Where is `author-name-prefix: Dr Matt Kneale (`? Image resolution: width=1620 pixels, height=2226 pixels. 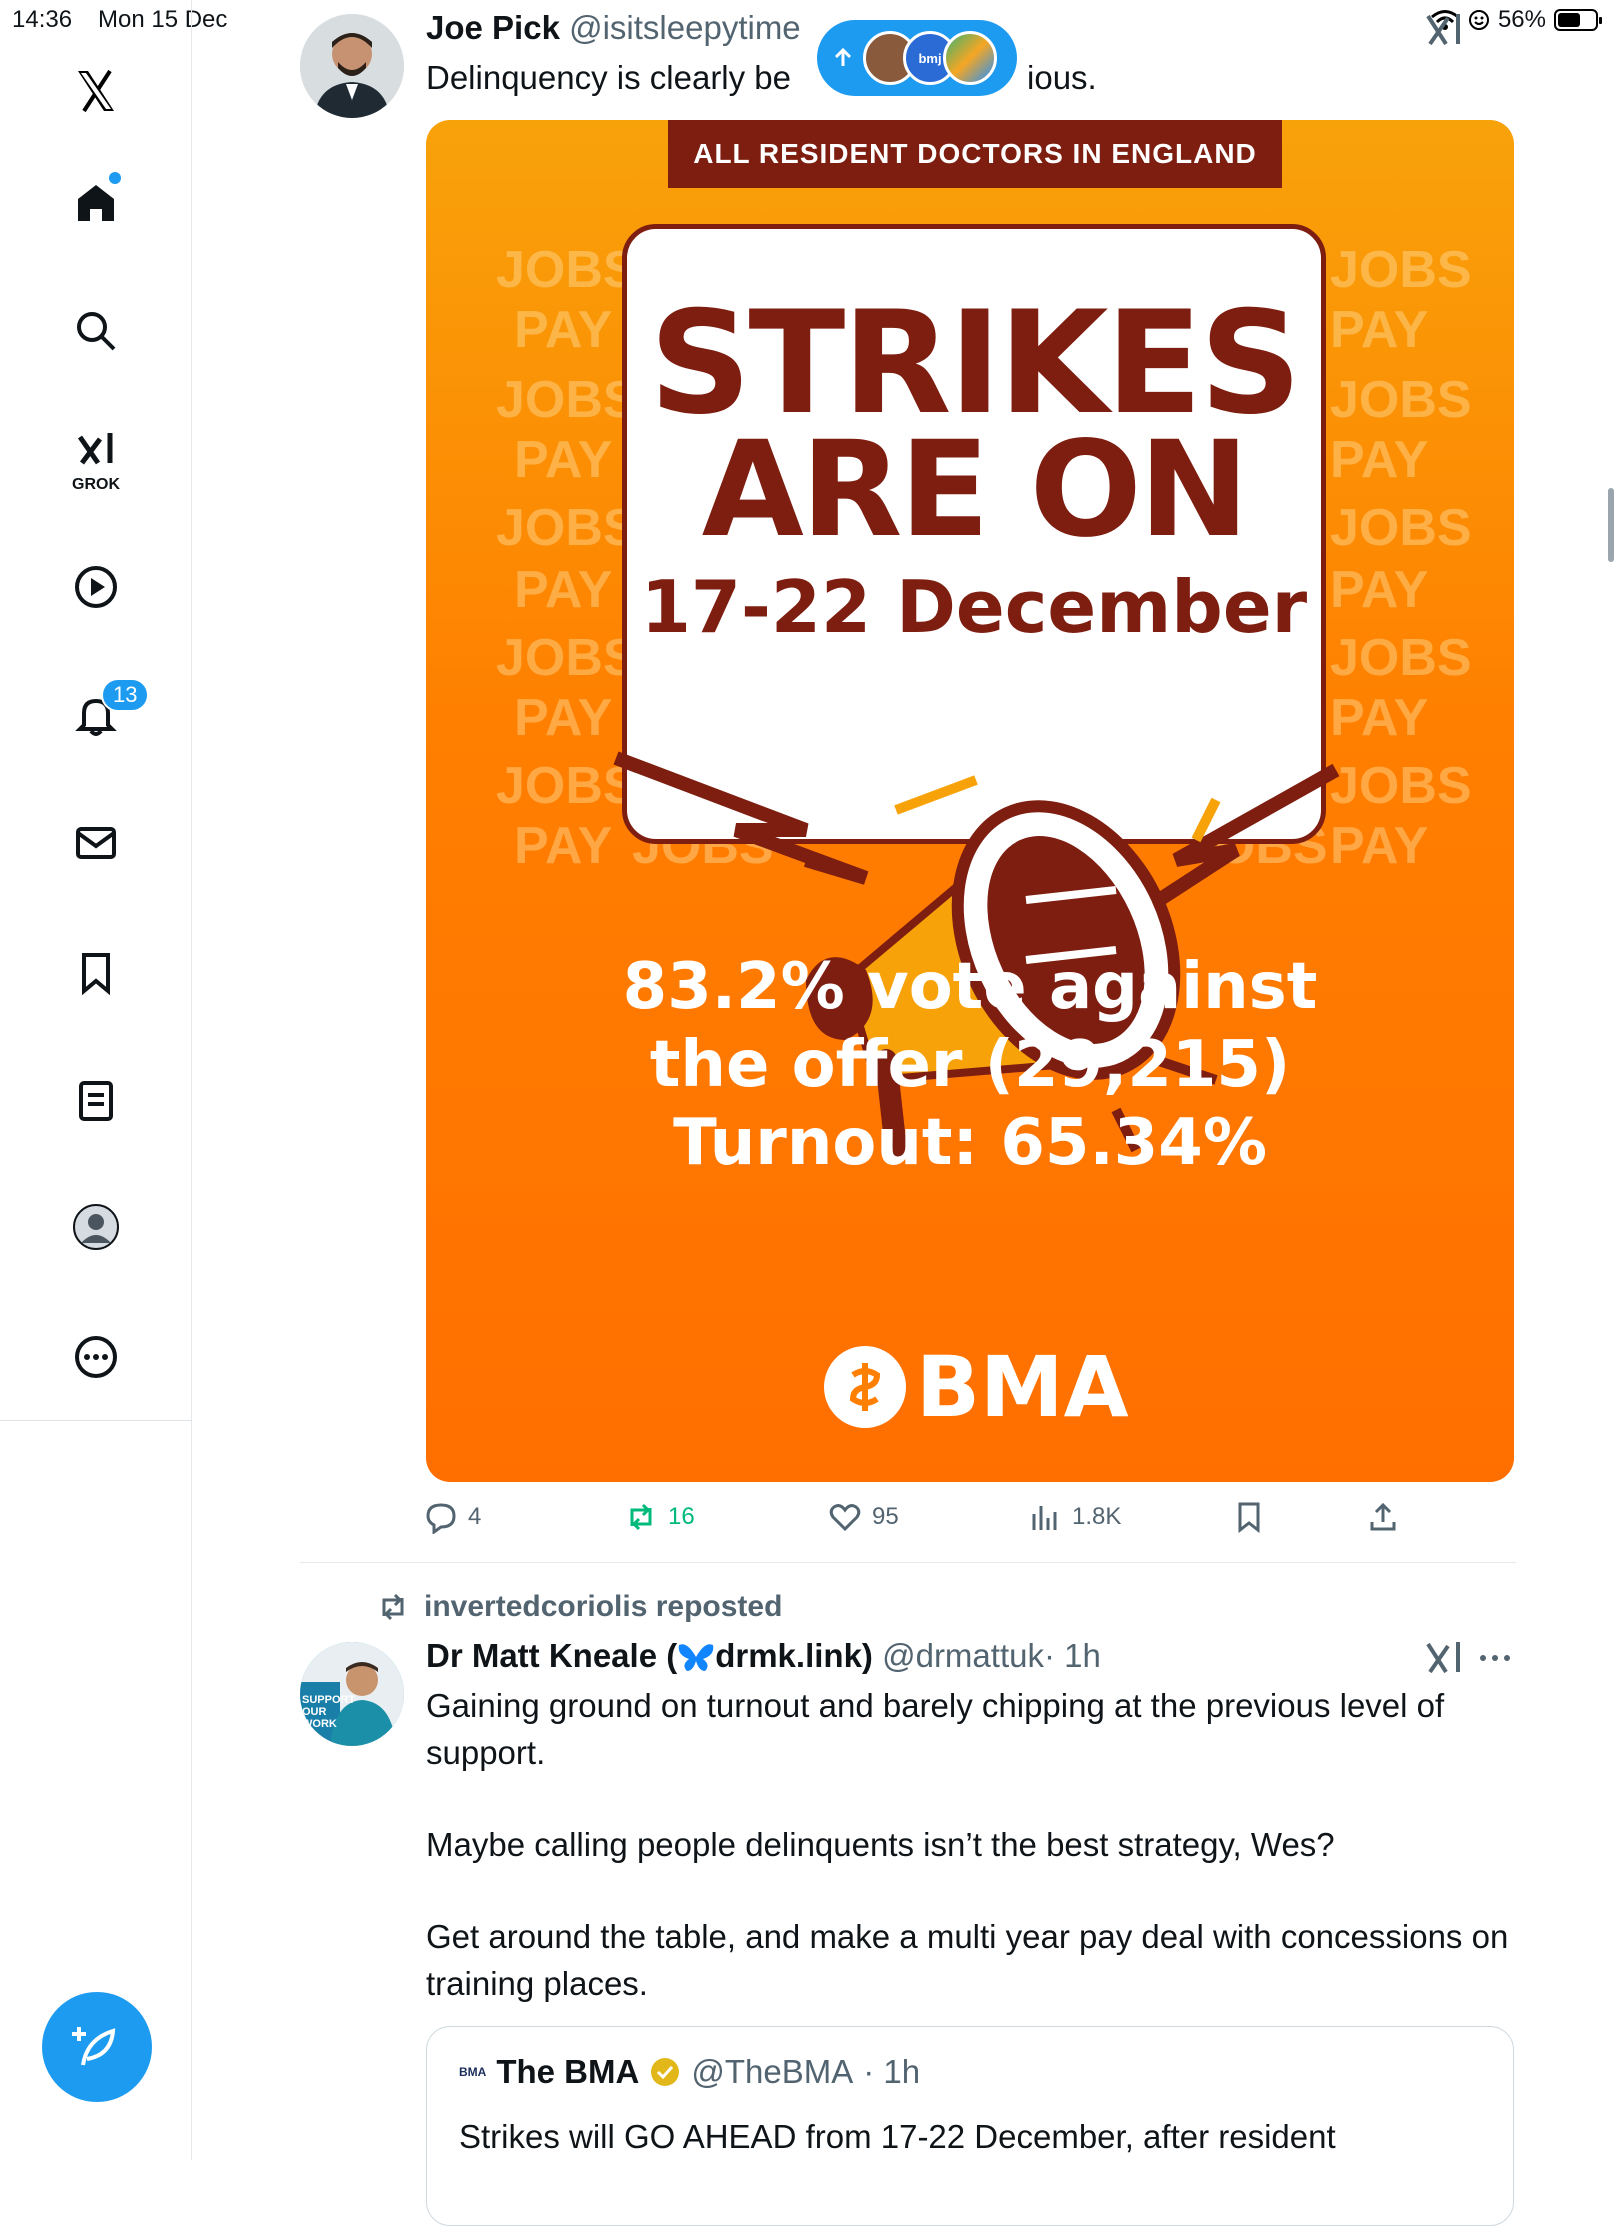
author-name-prefix: Dr Matt Kneale ( is located at coordinates (551, 1655).